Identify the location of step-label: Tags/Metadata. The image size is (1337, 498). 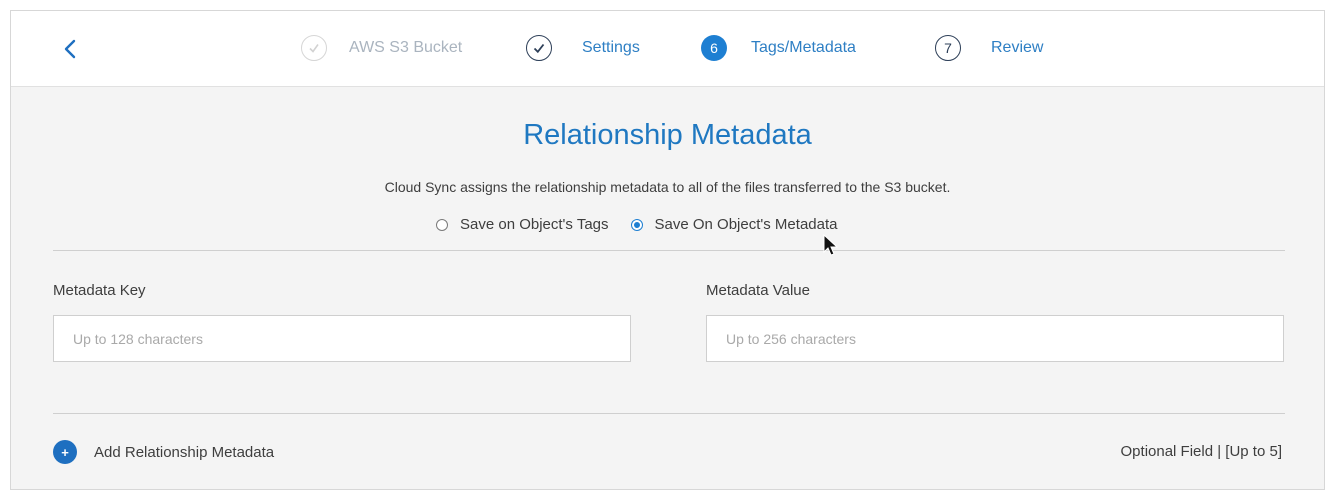
(803, 47).